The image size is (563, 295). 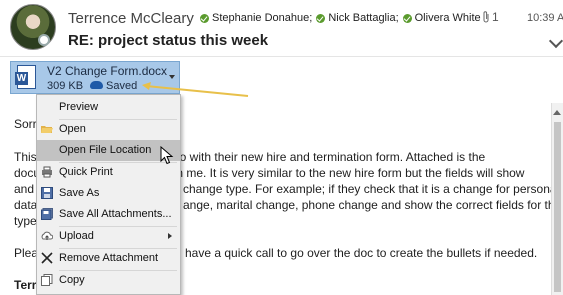 What do you see at coordinates (486, 17) in the screenshot?
I see `paperclip-icon` at bounding box center [486, 17].